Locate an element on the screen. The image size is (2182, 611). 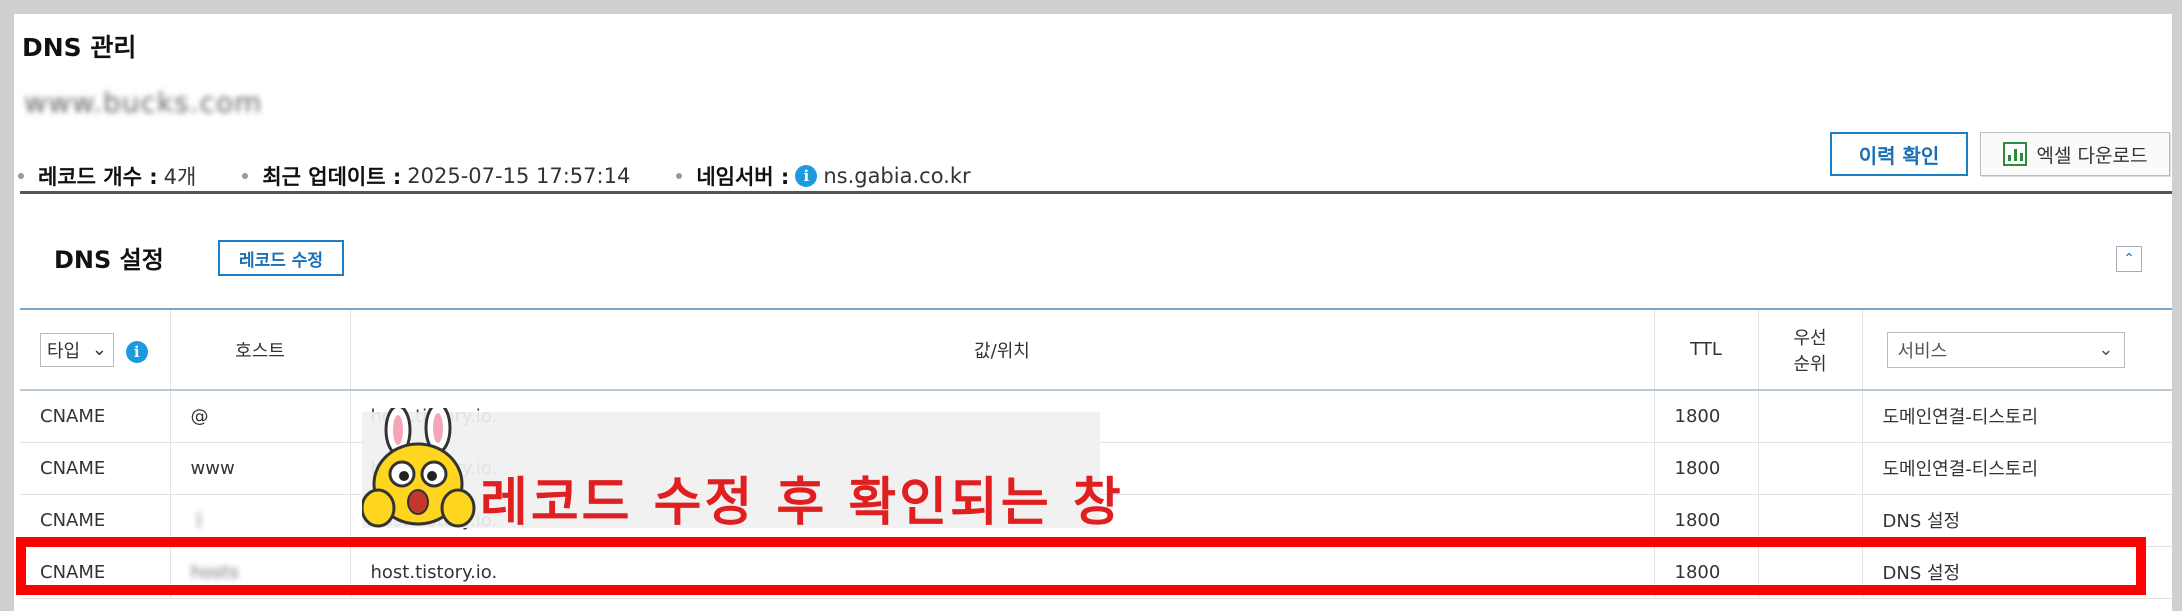
host-column-header: 호스트 is located at coordinates (260, 350).